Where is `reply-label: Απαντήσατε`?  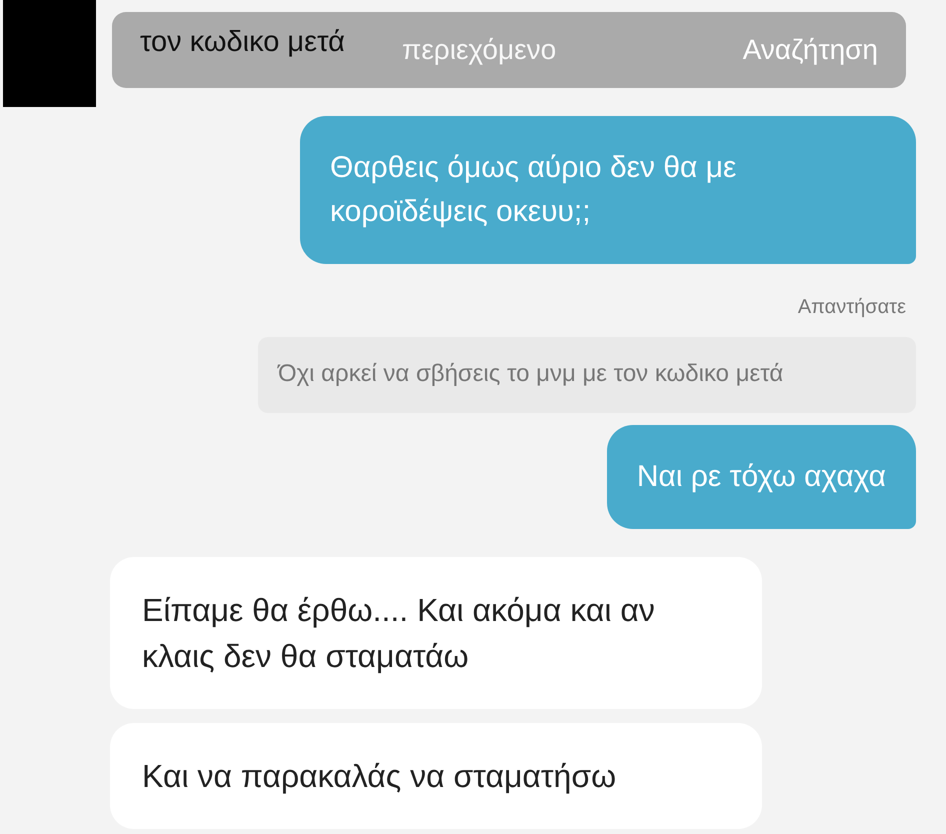 reply-label: Απαντήσατε is located at coordinates (852, 307).